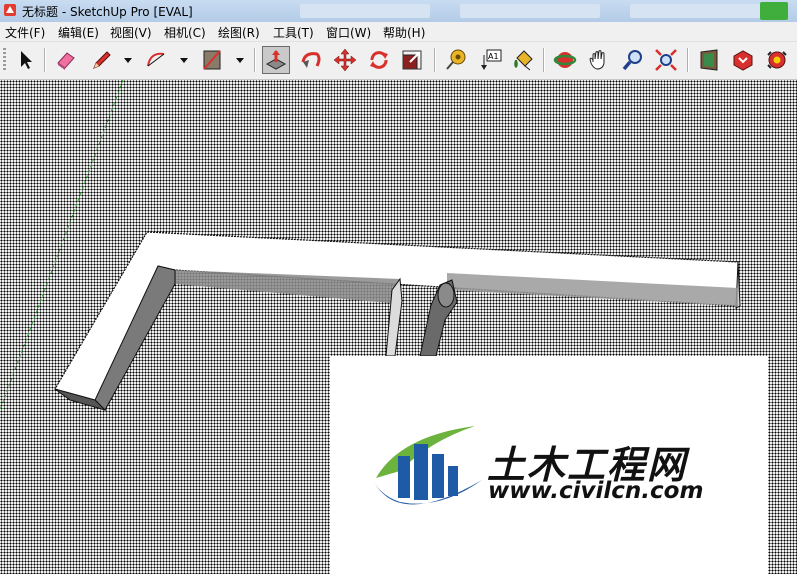 The width and height of the screenshot is (797, 574). Describe the element at coordinates (131, 32) in the screenshot. I see `menu-view: 视图(V)` at that location.